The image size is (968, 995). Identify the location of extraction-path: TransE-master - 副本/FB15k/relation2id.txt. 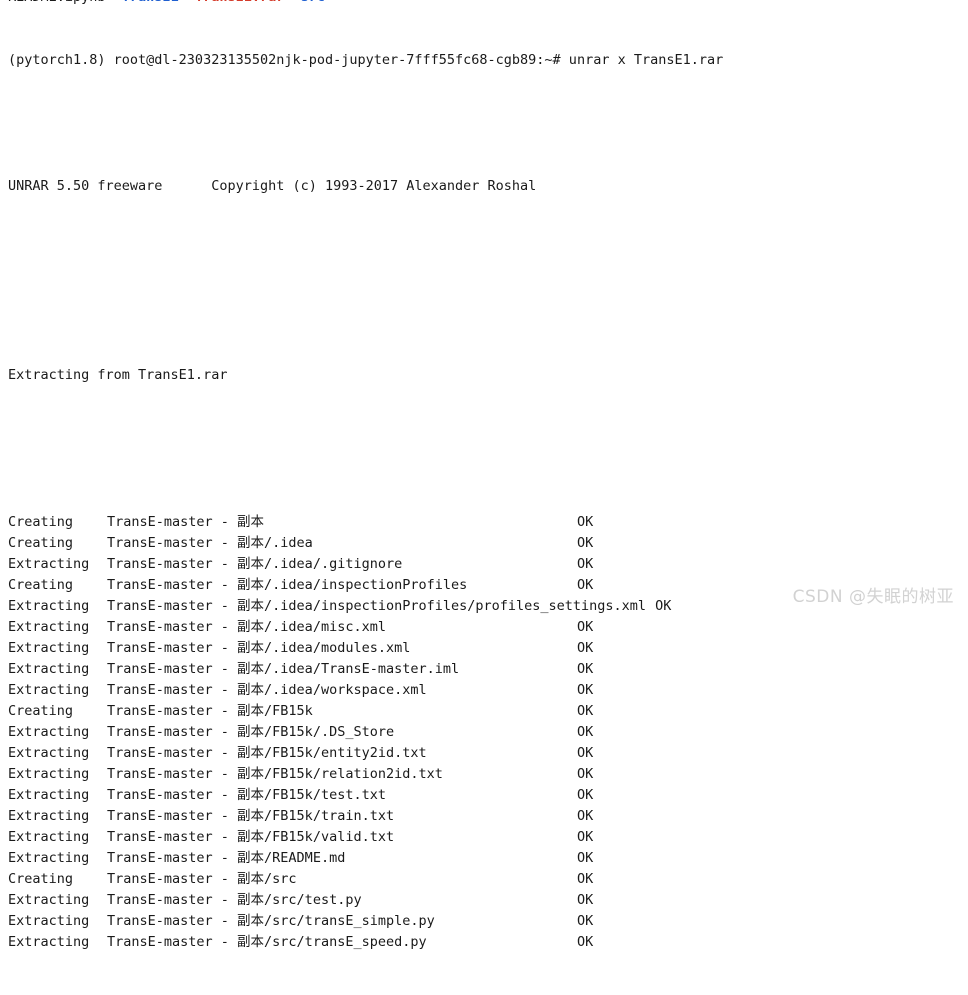
(275, 774).